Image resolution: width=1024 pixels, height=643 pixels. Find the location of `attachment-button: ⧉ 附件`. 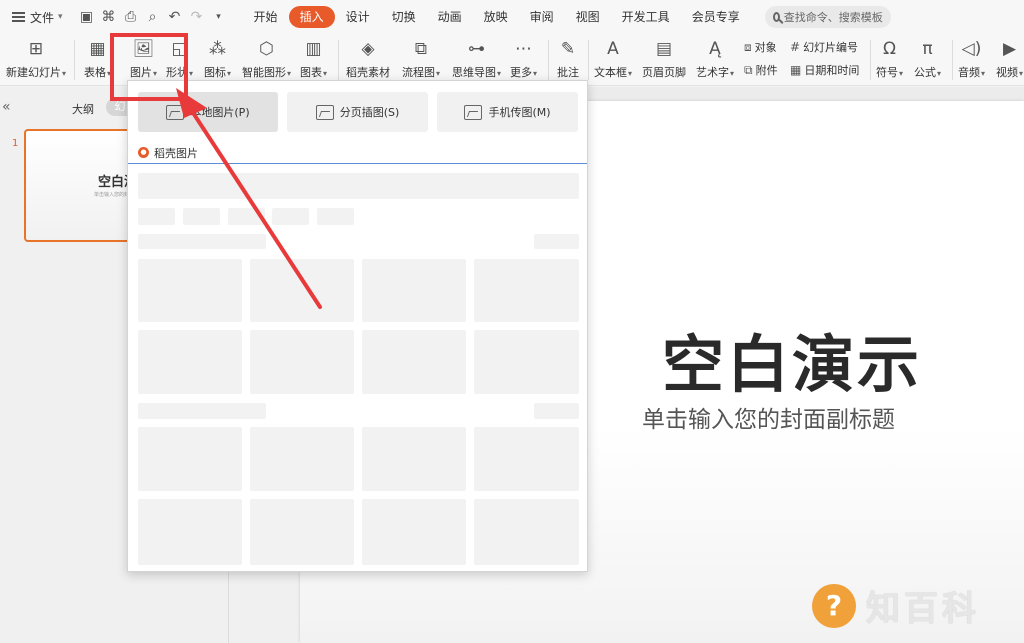

attachment-button: ⧉ 附件 is located at coordinates (761, 70).